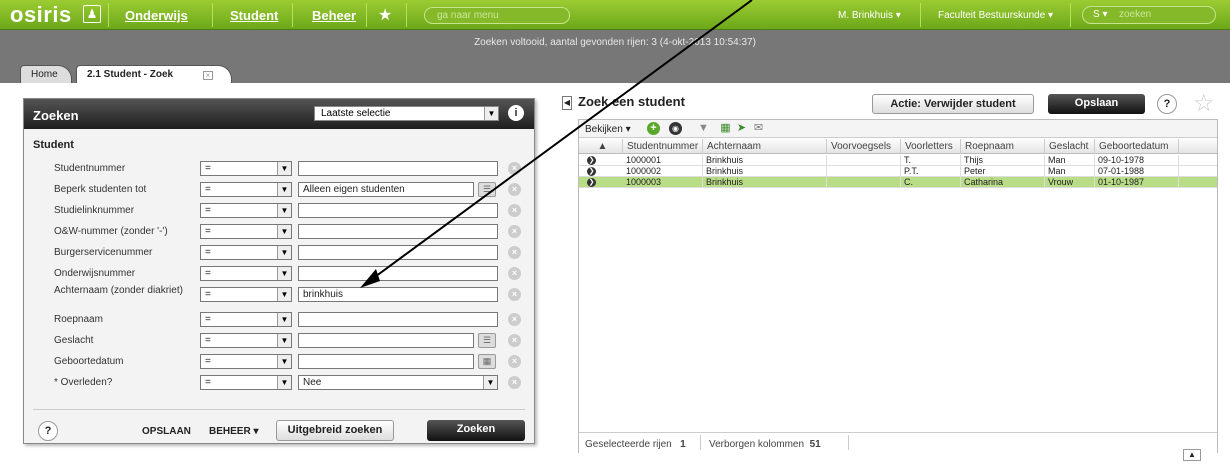 The width and height of the screenshot is (1230, 467). Describe the element at coordinates (398, 294) in the screenshot. I see `value-input: brinkhuis` at that location.